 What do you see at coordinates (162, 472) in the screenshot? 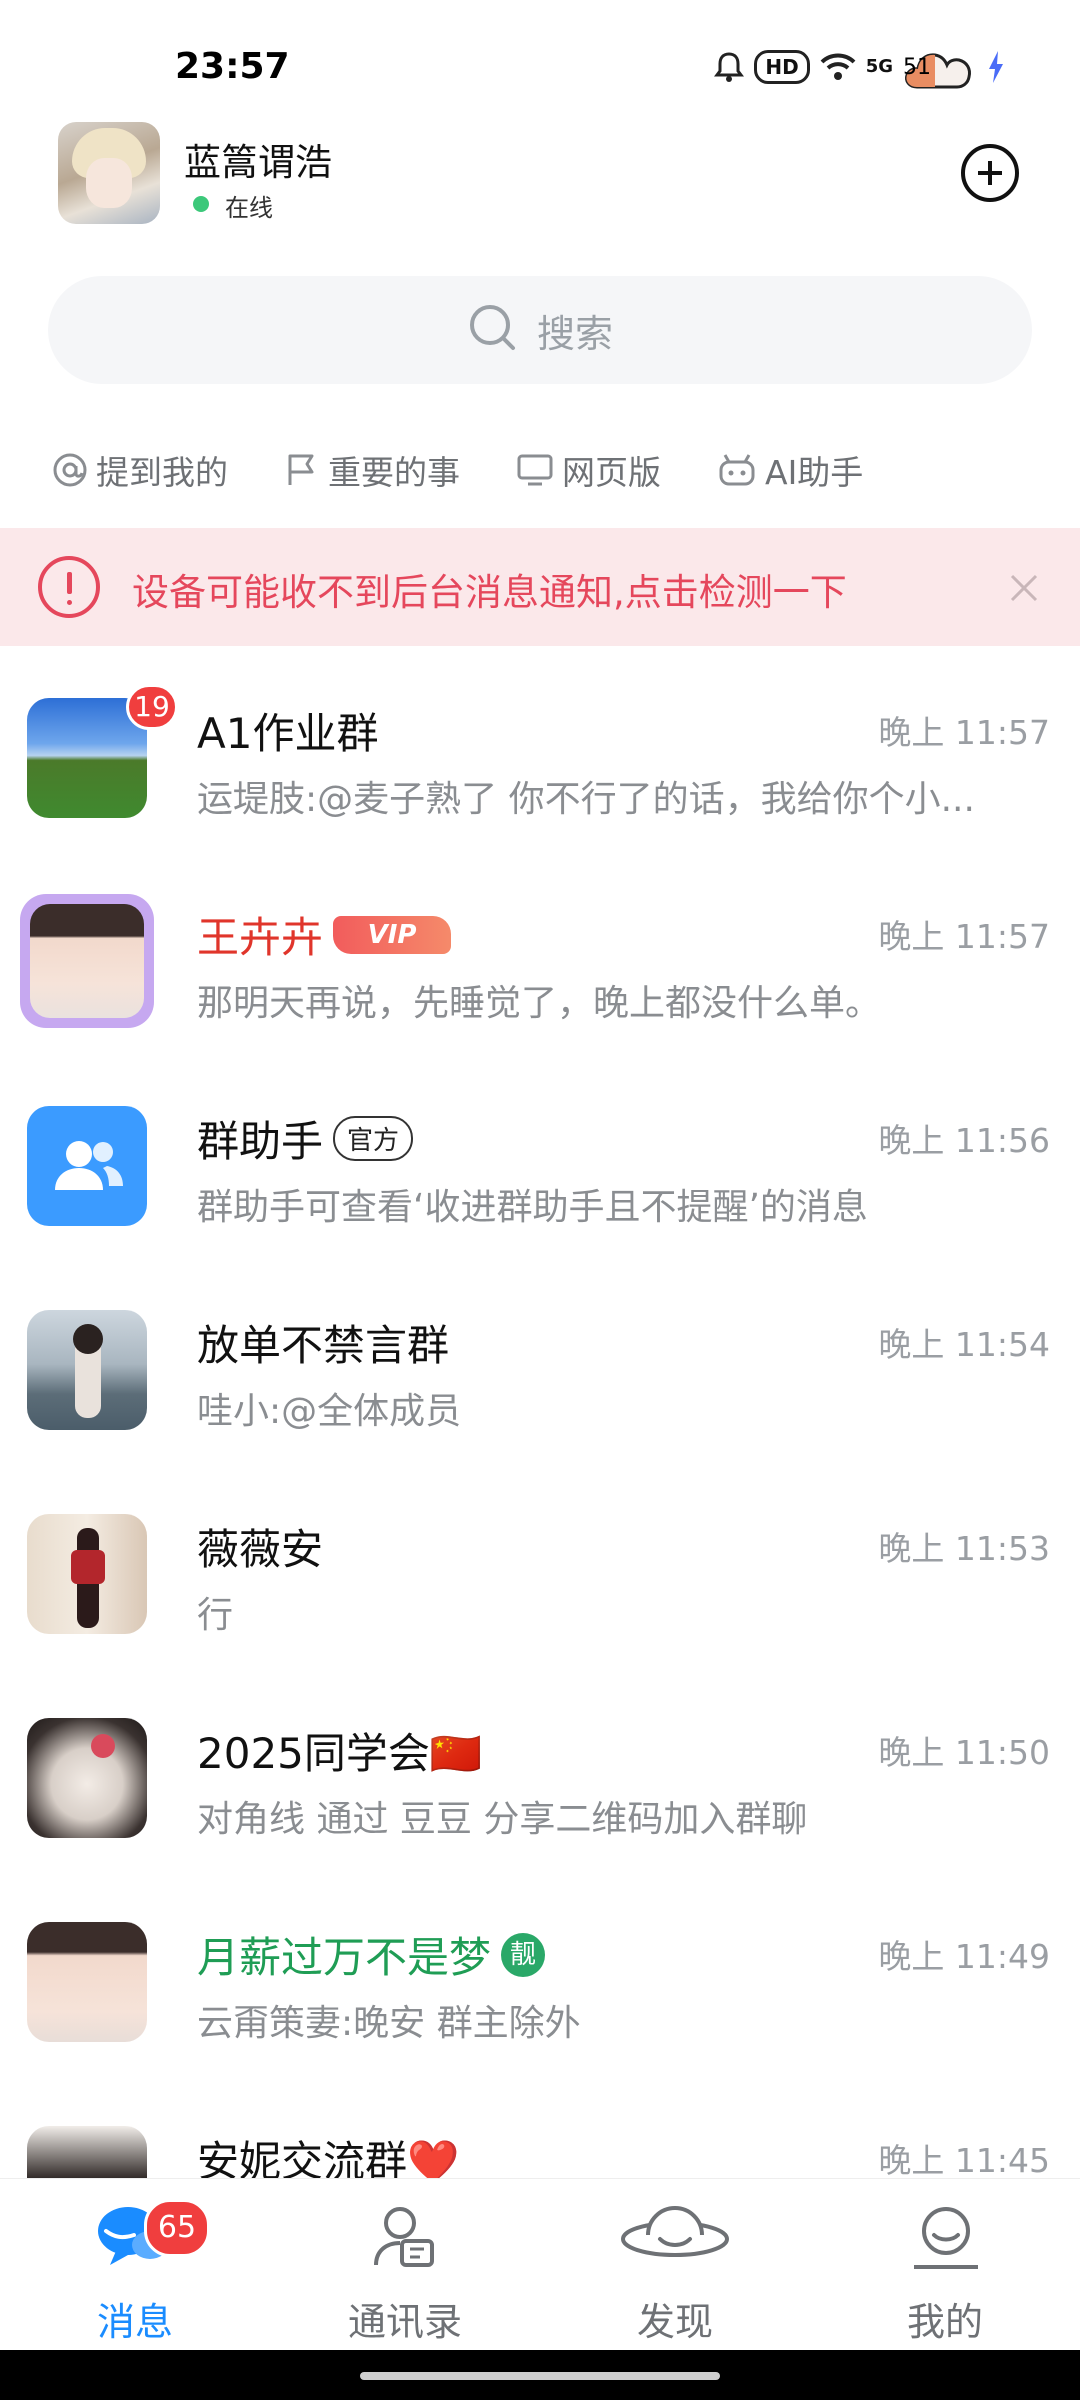
I see `tab-mentions-label: 提到我的` at bounding box center [162, 472].